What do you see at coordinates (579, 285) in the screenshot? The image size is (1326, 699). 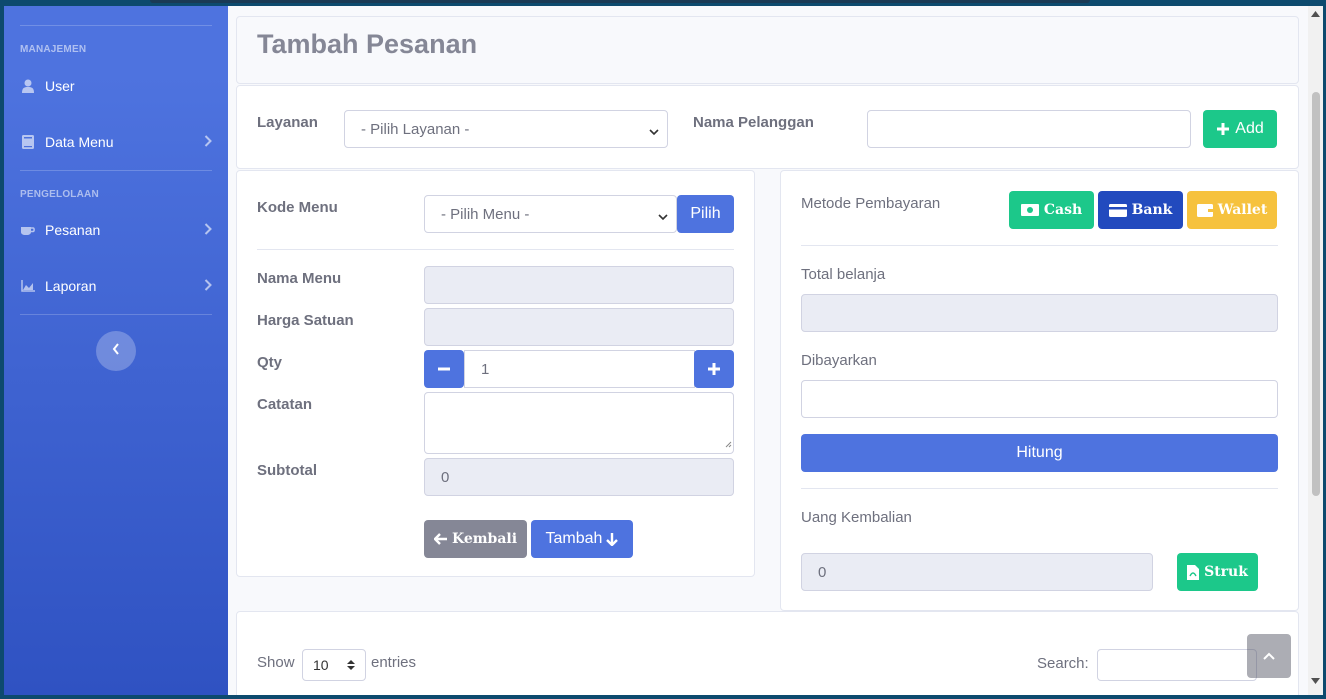 I see `nama-menu-field` at bounding box center [579, 285].